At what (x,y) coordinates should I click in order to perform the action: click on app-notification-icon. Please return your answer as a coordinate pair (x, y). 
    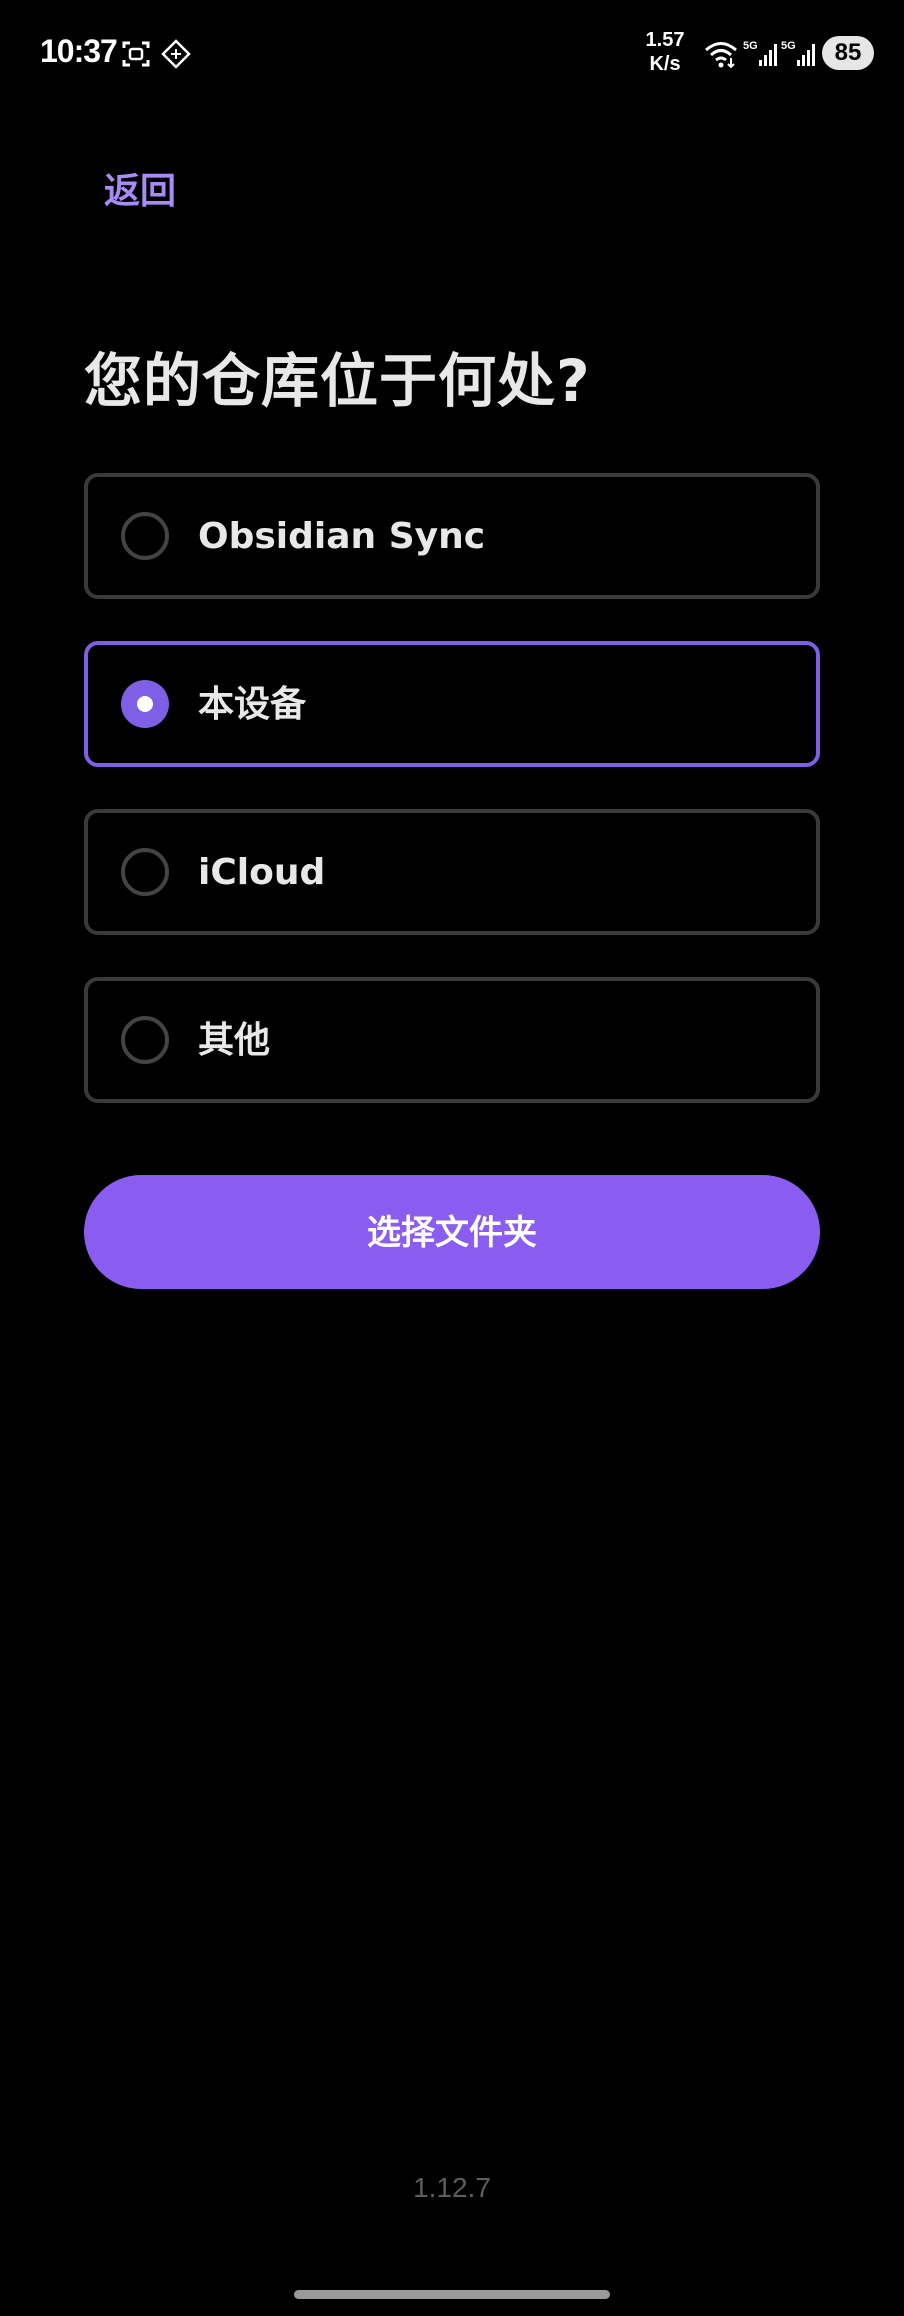
    Looking at the image, I should click on (176, 54).